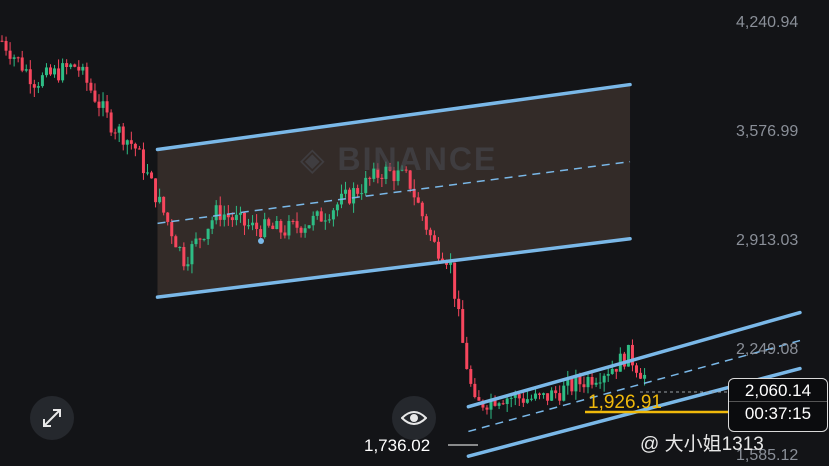 The image size is (829, 466). Describe the element at coordinates (778, 412) in the screenshot. I see `countdown-timer: 00:37:15` at that location.